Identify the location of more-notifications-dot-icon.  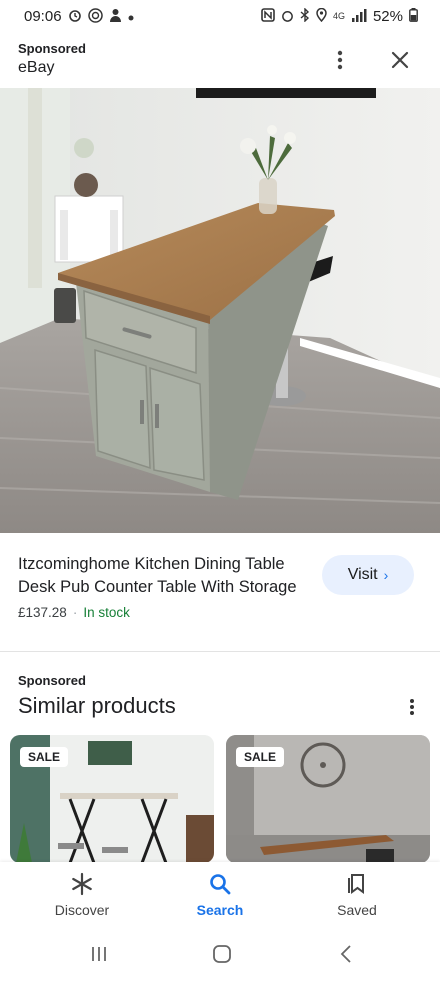
(131, 16).